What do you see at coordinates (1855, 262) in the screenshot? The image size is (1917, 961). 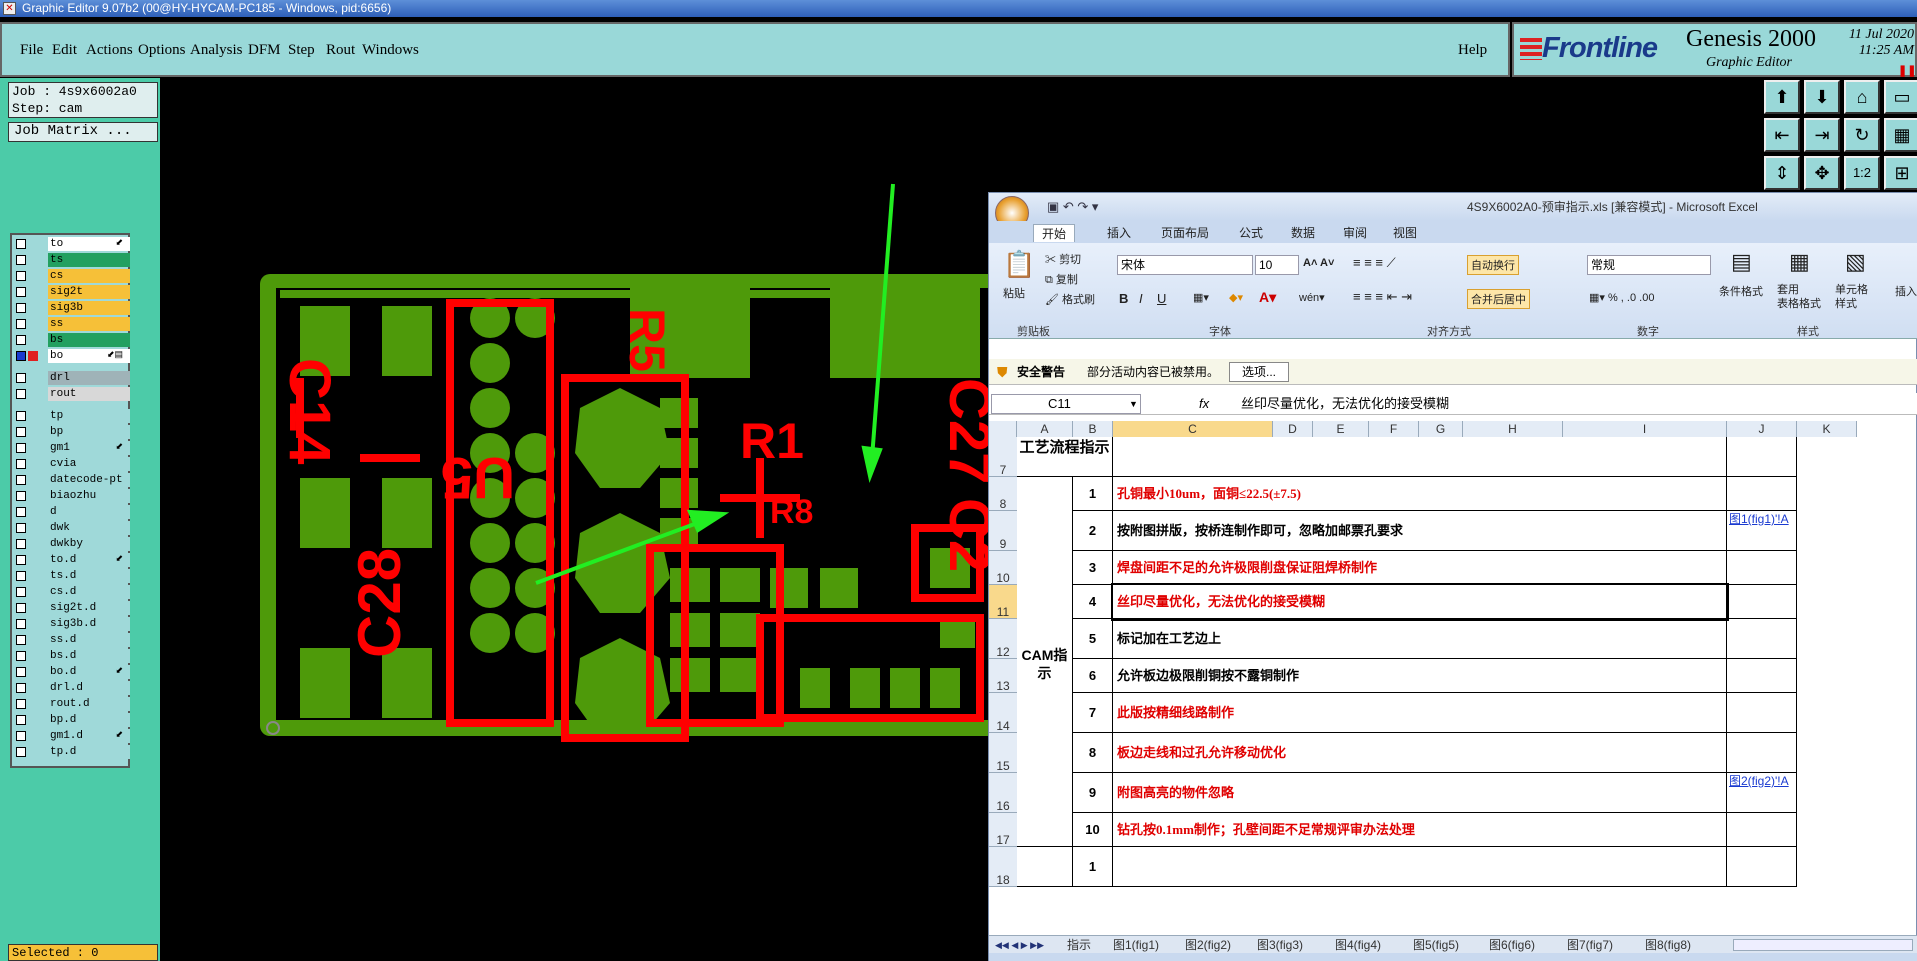 I see `cell-style-icon: ▧` at bounding box center [1855, 262].